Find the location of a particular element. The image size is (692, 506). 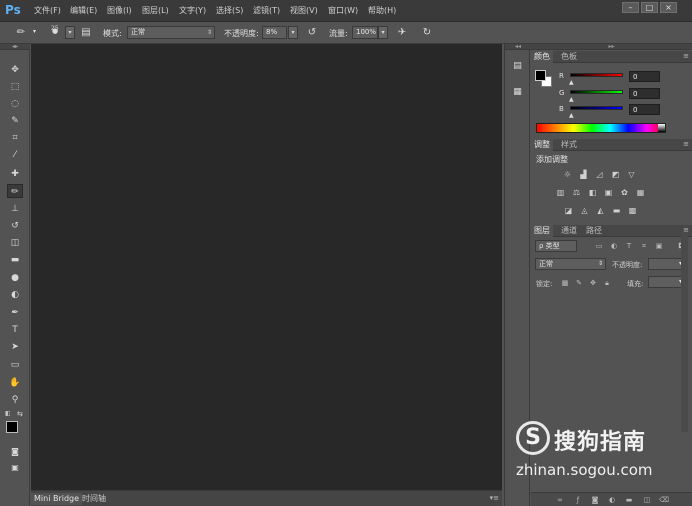

eyedropper-tool-icon: ⁄ is located at coordinates (15, 155).